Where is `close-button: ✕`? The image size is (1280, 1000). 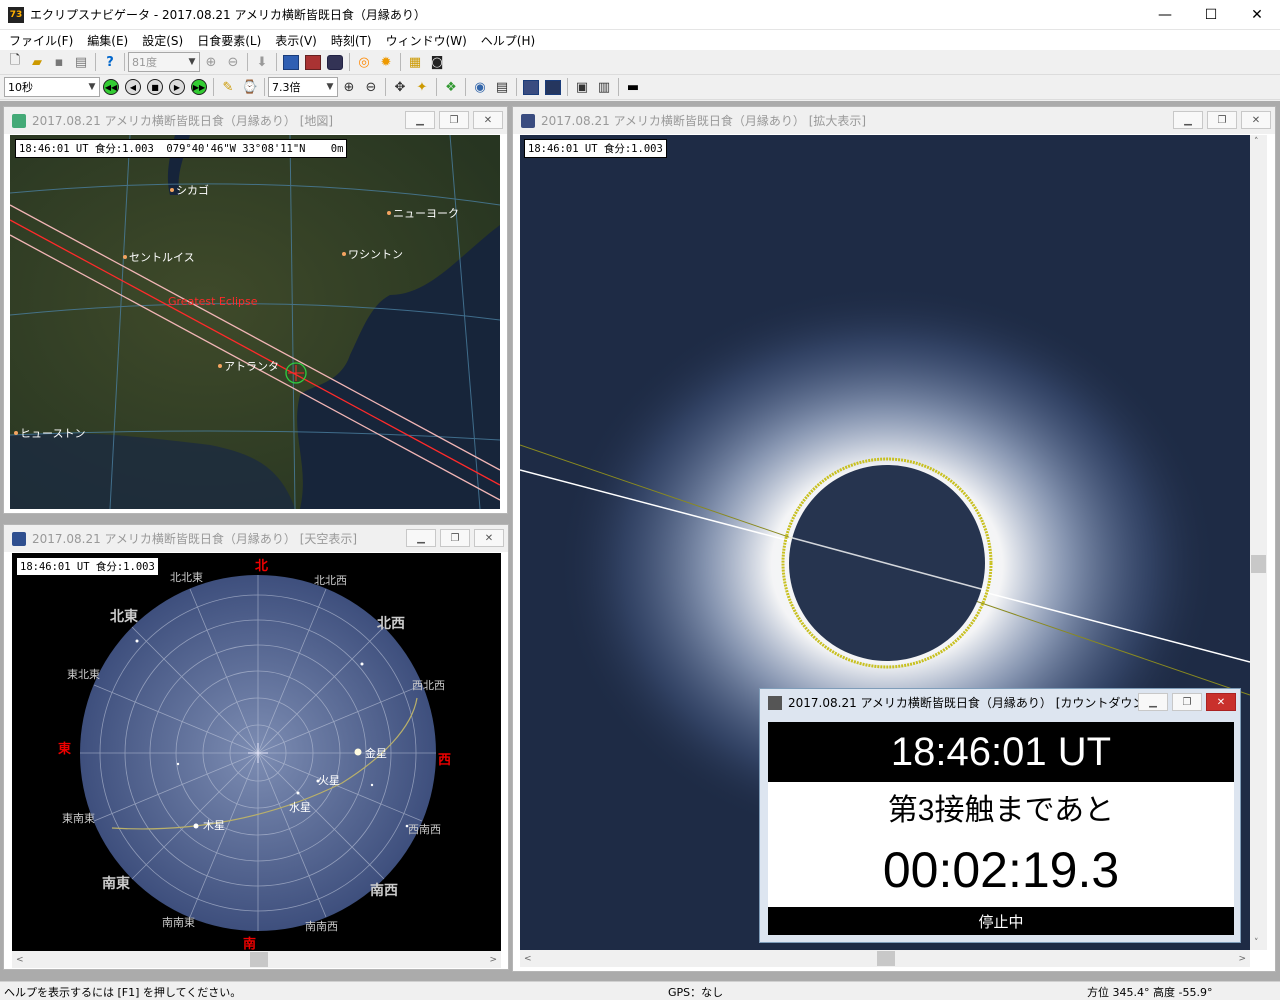 close-button: ✕ is located at coordinates (1257, 15).